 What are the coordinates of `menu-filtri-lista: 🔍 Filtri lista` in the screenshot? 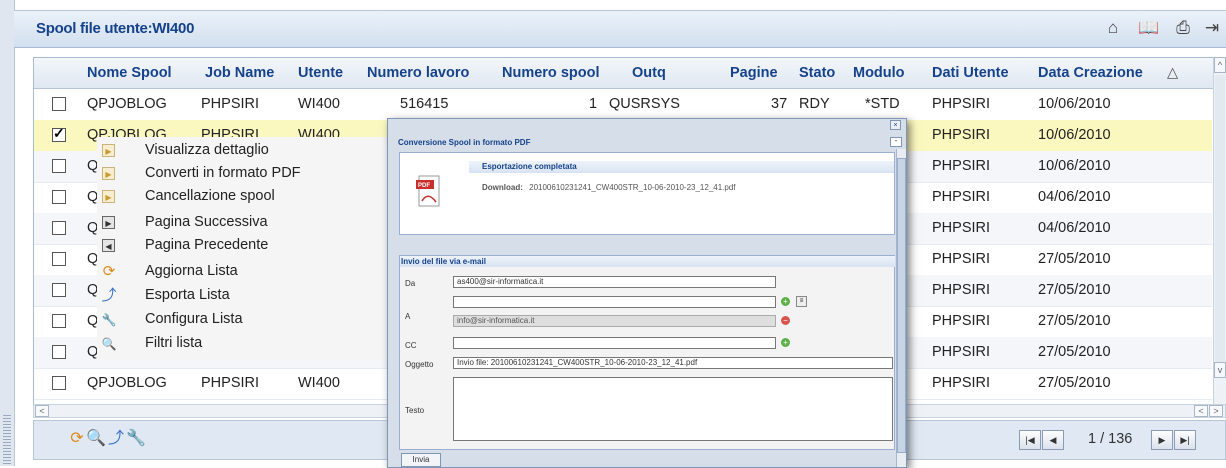 It's located at (247, 344).